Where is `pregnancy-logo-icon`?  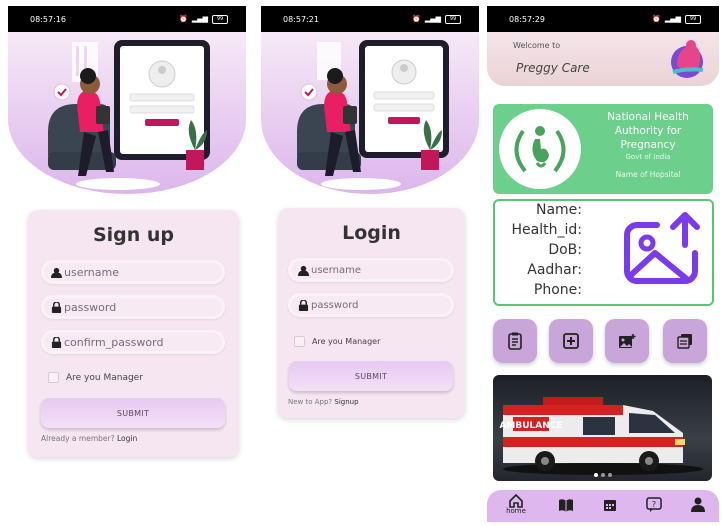 pregnancy-logo-icon is located at coordinates (540, 149).